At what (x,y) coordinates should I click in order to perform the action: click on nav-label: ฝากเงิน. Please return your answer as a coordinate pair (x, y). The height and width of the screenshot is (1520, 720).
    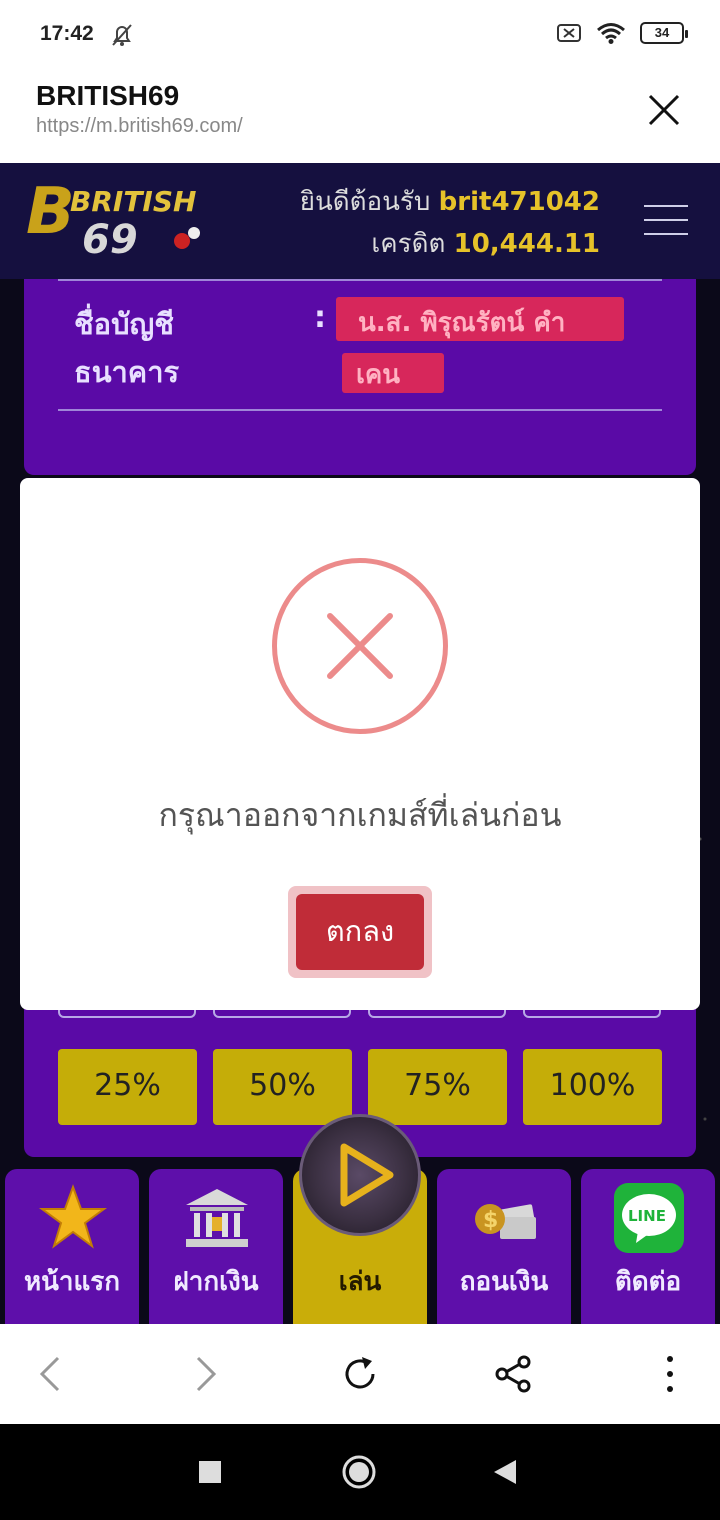
    Looking at the image, I should click on (216, 1282).